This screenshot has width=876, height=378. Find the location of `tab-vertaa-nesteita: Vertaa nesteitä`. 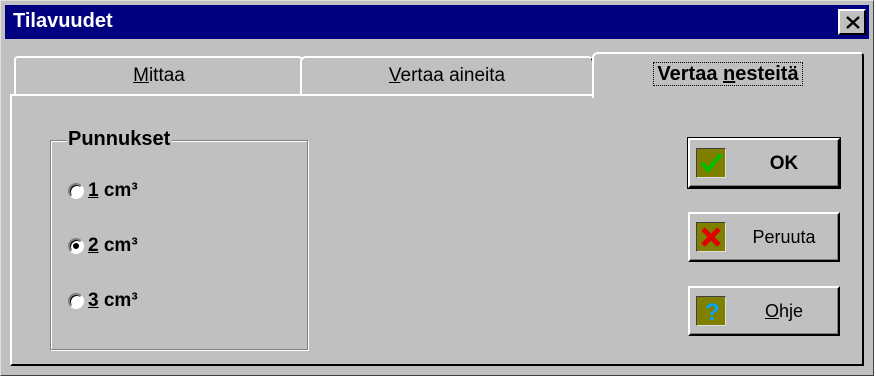

tab-vertaa-nesteita: Vertaa nesteitä is located at coordinates (728, 75).